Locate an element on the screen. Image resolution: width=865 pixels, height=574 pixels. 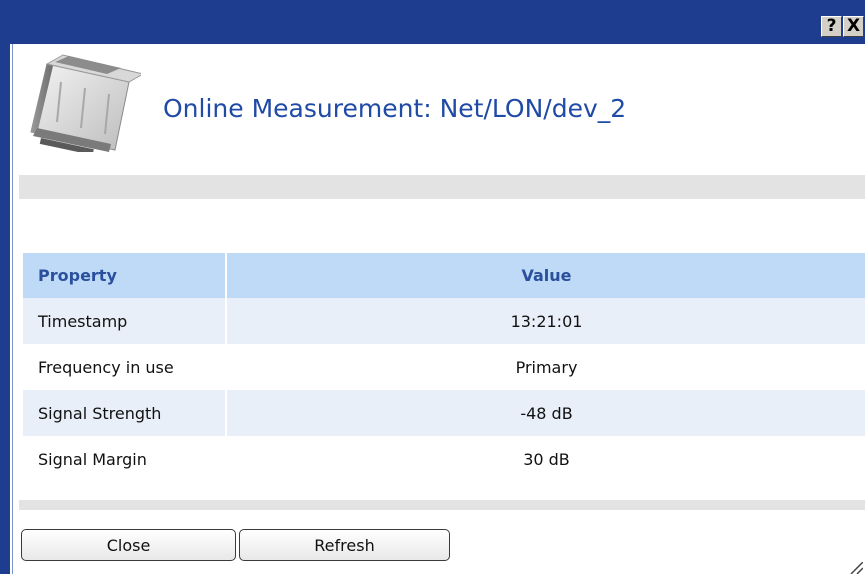
table-row: Signal Margin 30 dB is located at coordinates (444, 459).